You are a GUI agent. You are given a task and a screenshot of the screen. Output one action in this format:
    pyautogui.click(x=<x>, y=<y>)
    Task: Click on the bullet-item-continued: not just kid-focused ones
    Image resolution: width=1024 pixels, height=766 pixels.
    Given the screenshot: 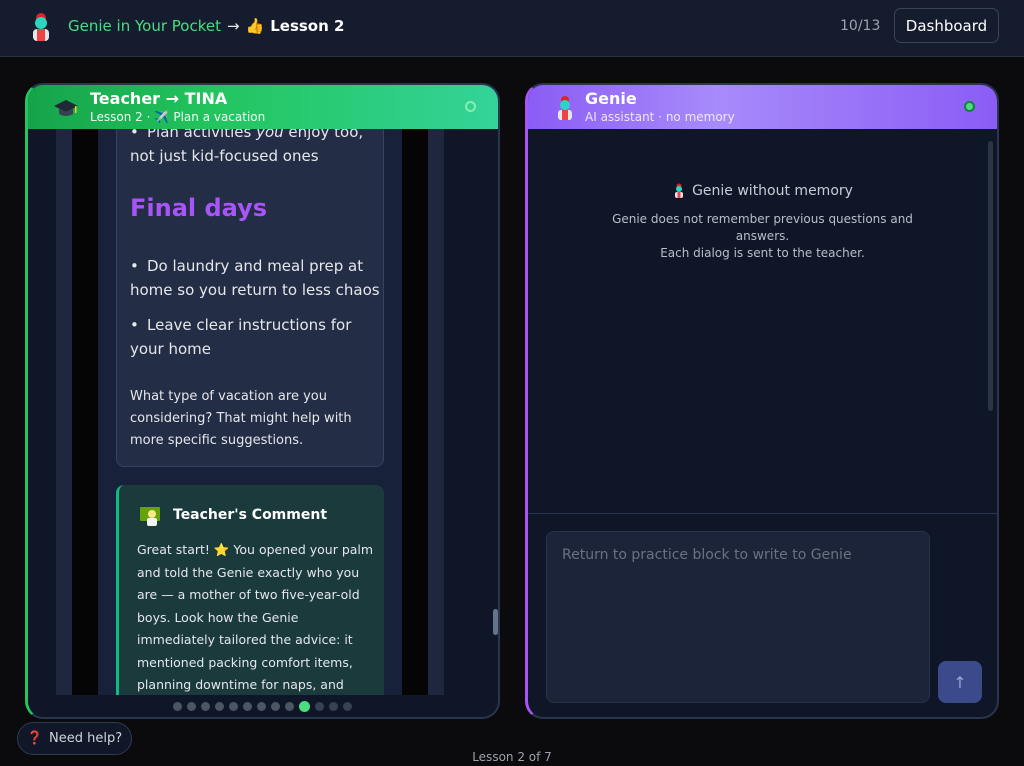 What is the action you would take?
    pyautogui.click(x=224, y=156)
    